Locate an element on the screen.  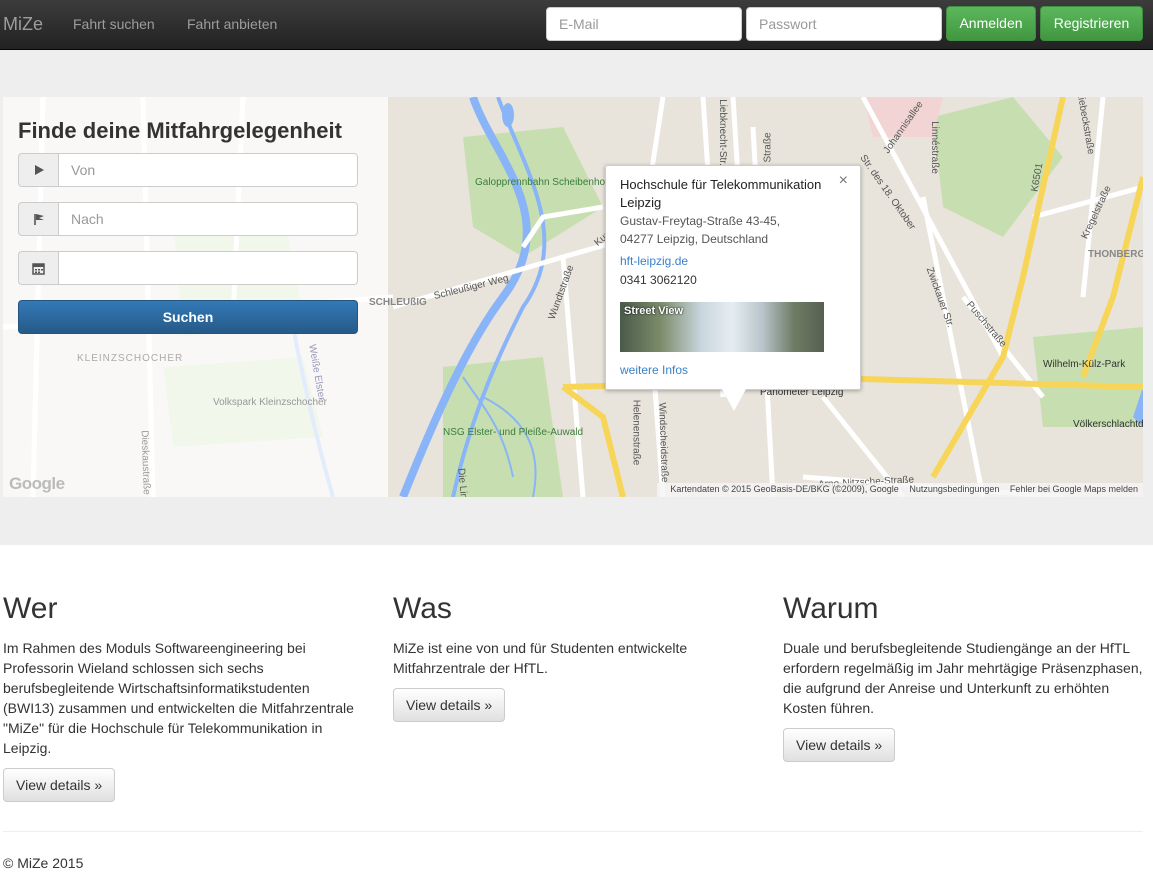
date-group is located at coordinates (188, 268).